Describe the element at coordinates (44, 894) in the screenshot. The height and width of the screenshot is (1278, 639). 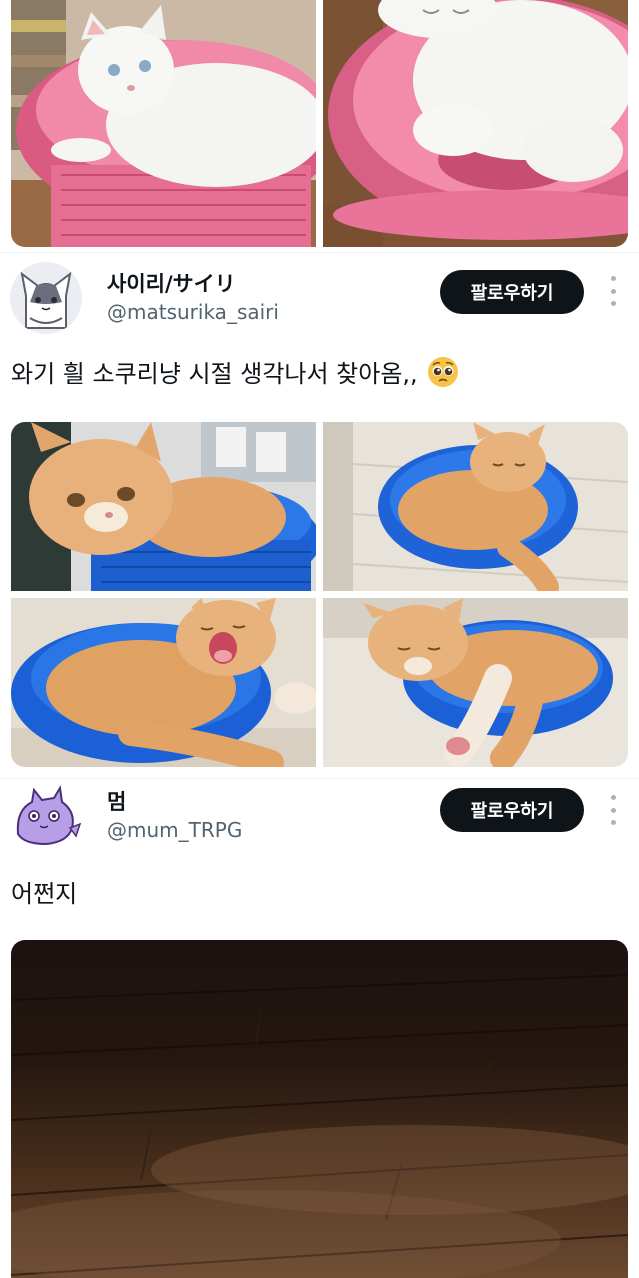
I see `post-text: 어쩐지` at that location.